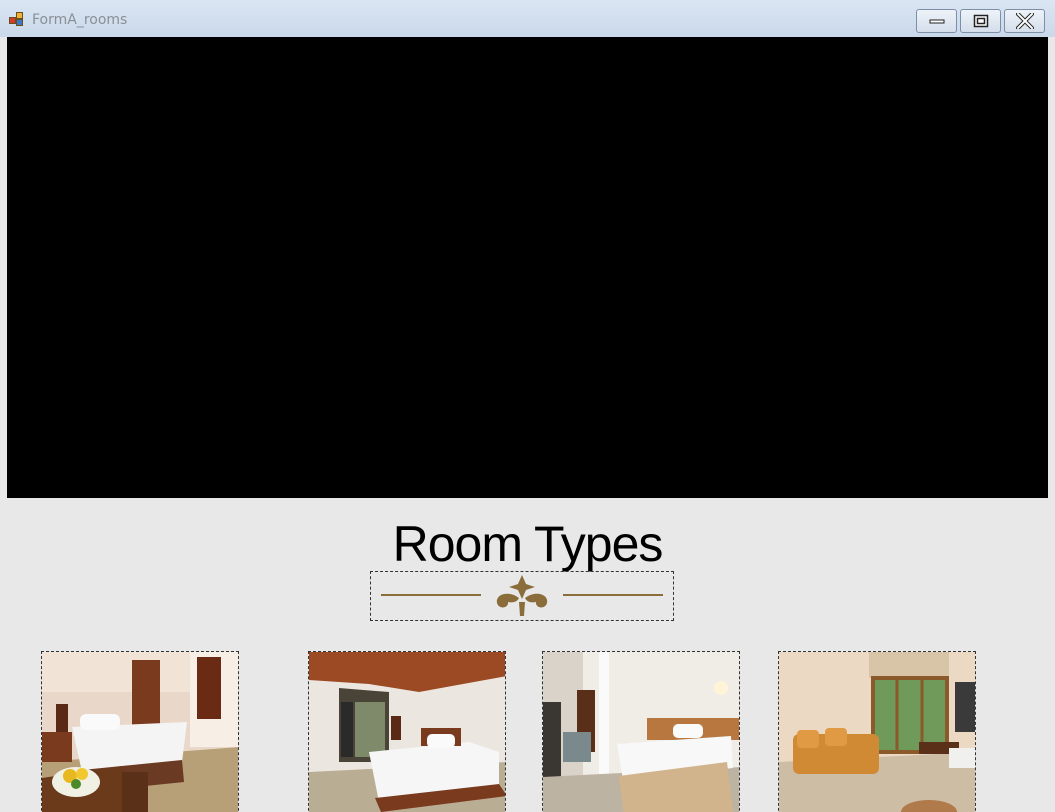  What do you see at coordinates (527, 18) in the screenshot?
I see `title-bar: FormA_rooms` at bounding box center [527, 18].